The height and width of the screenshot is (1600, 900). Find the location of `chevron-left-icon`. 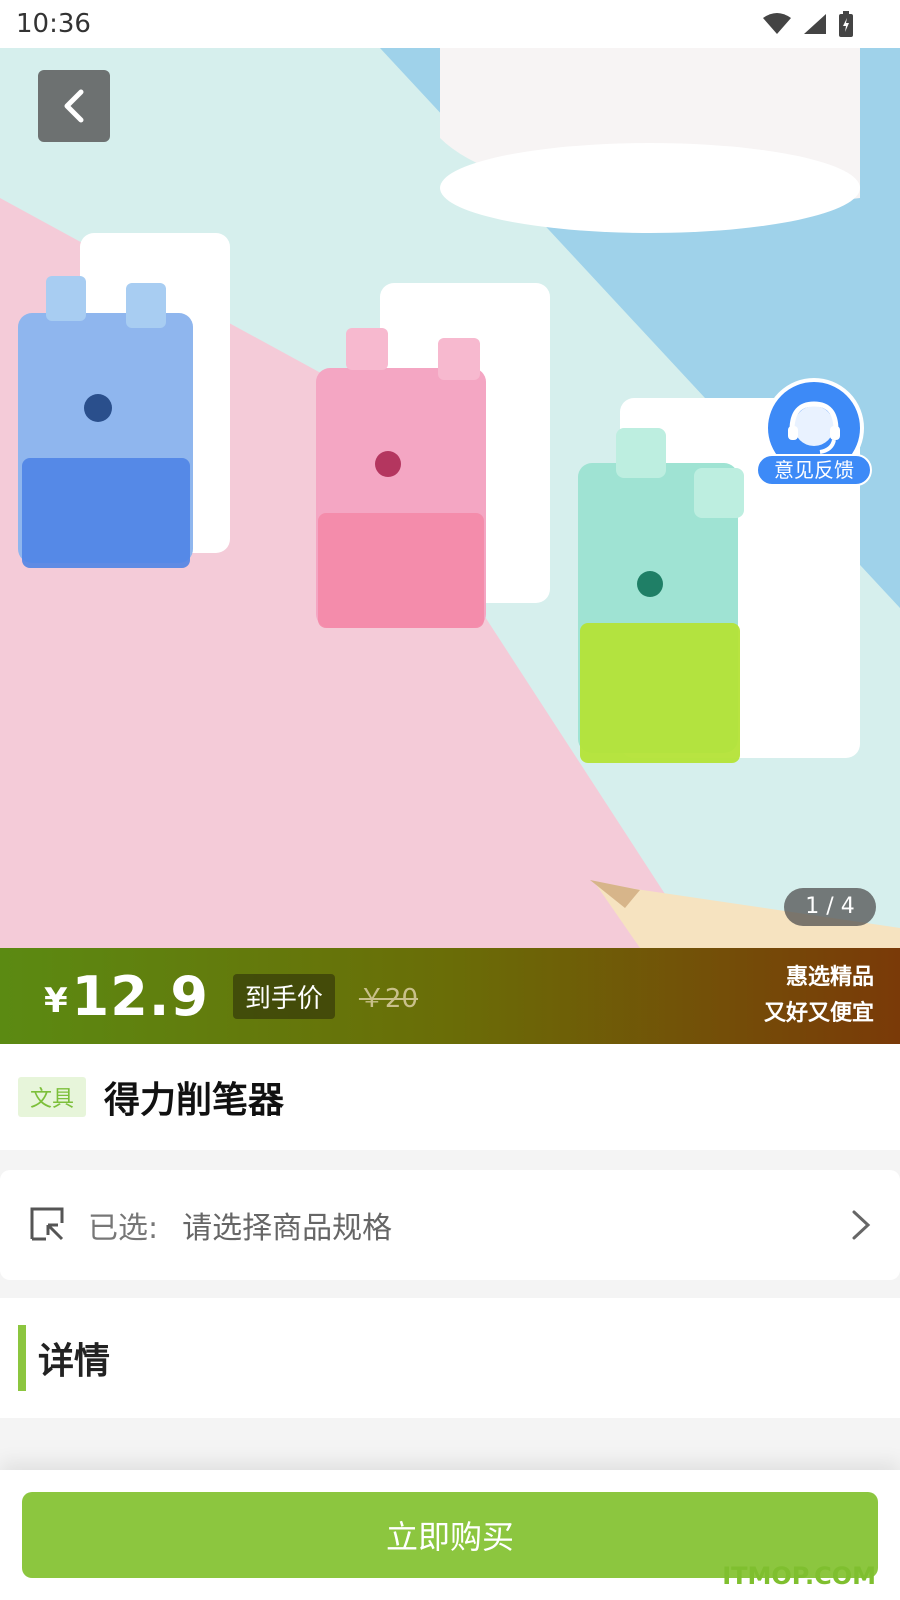

chevron-left-icon is located at coordinates (74, 106).